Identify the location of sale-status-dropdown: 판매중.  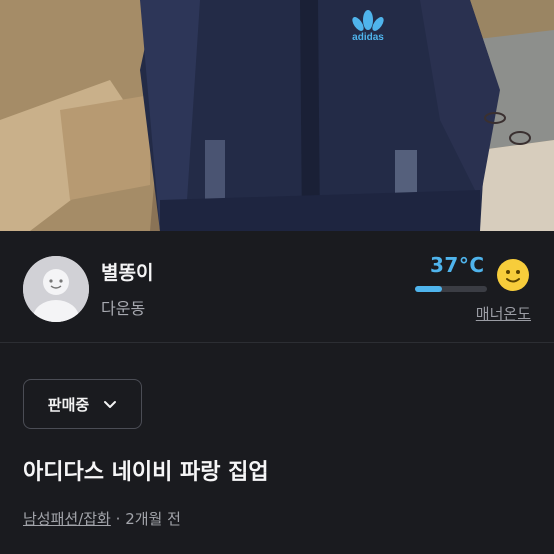
(82, 404).